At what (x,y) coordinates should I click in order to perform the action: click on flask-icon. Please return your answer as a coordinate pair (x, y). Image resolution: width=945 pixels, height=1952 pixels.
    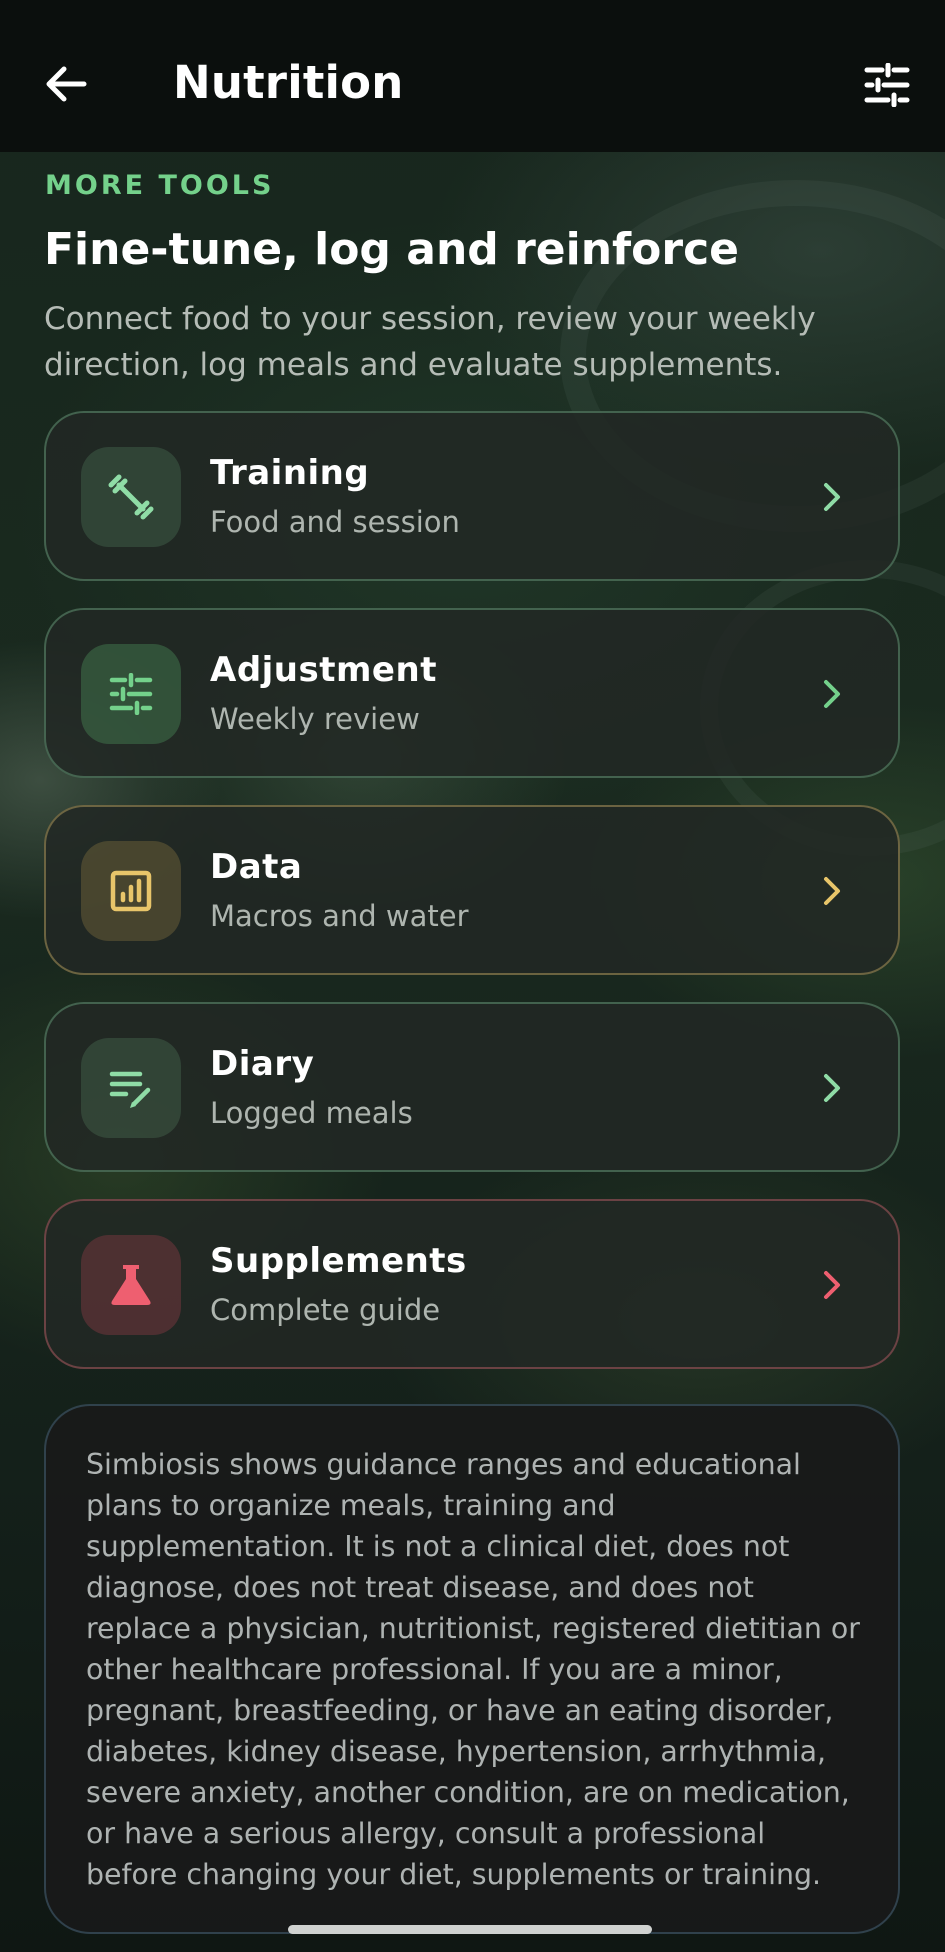
    Looking at the image, I should click on (131, 1285).